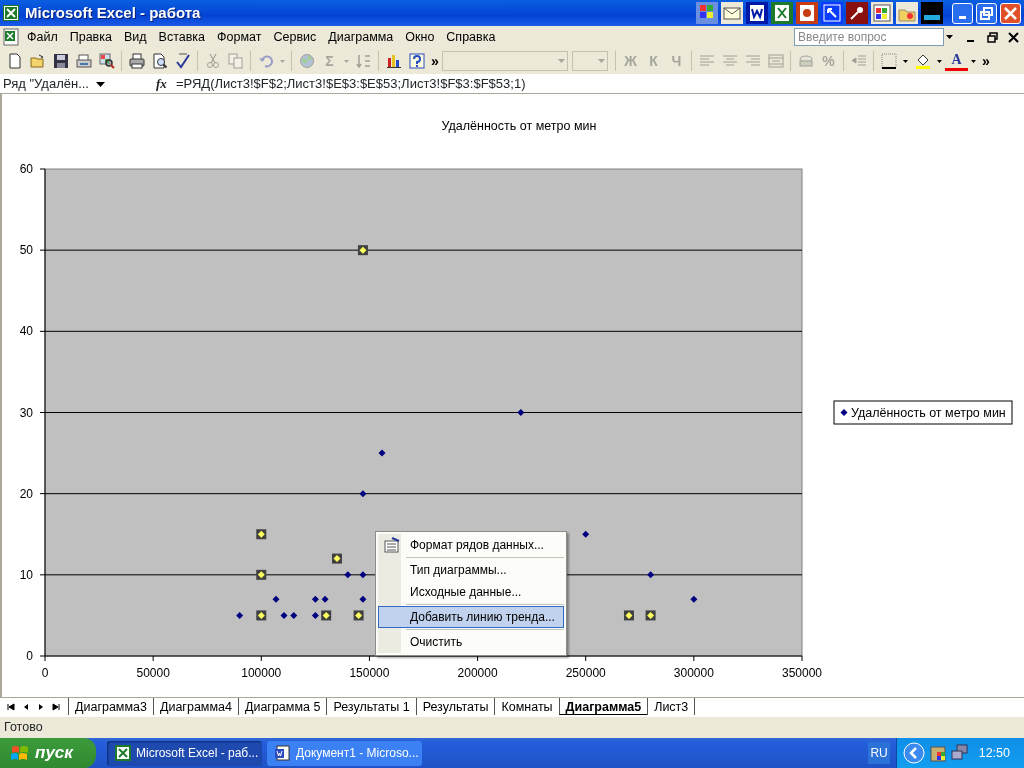  Describe the element at coordinates (295, 37) in the screenshot. I see `menu-item: Сервис` at that location.